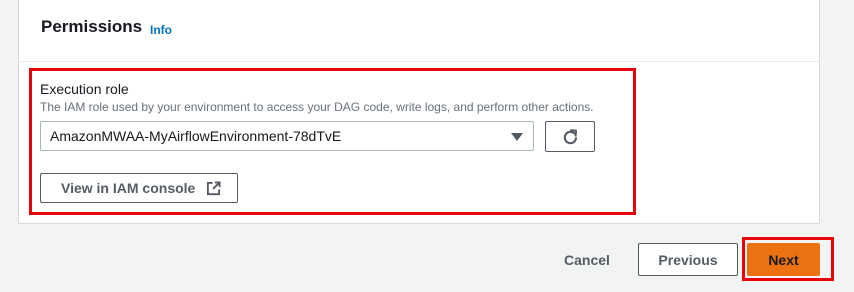 The height and width of the screenshot is (292, 854). I want to click on previous-label: Previous, so click(688, 260).